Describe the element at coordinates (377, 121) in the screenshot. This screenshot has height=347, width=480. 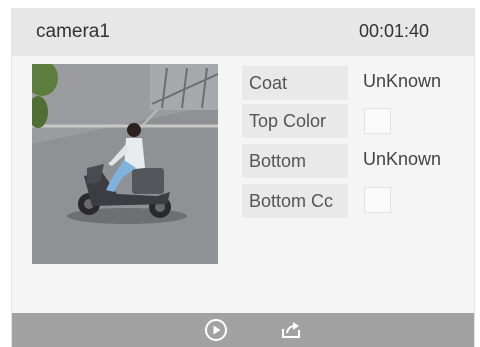
I see `top-color-swatch` at that location.